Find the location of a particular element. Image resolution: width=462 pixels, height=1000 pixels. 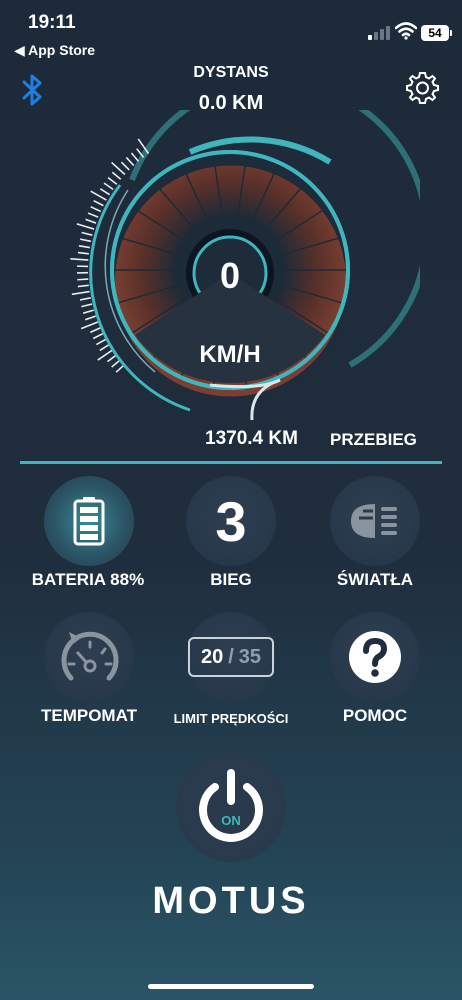

headlight-icon is located at coordinates (374, 521).